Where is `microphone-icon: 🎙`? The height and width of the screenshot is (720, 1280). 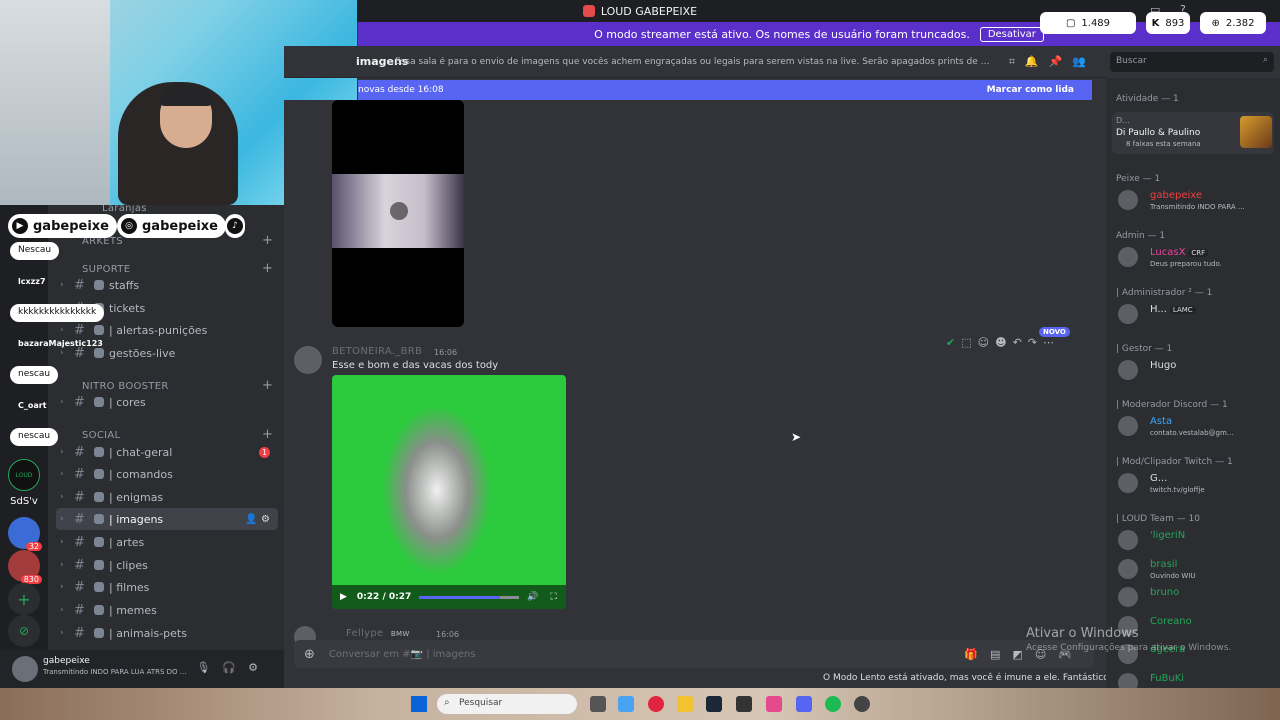
microphone-icon: 🎙 is located at coordinates (209, 667).